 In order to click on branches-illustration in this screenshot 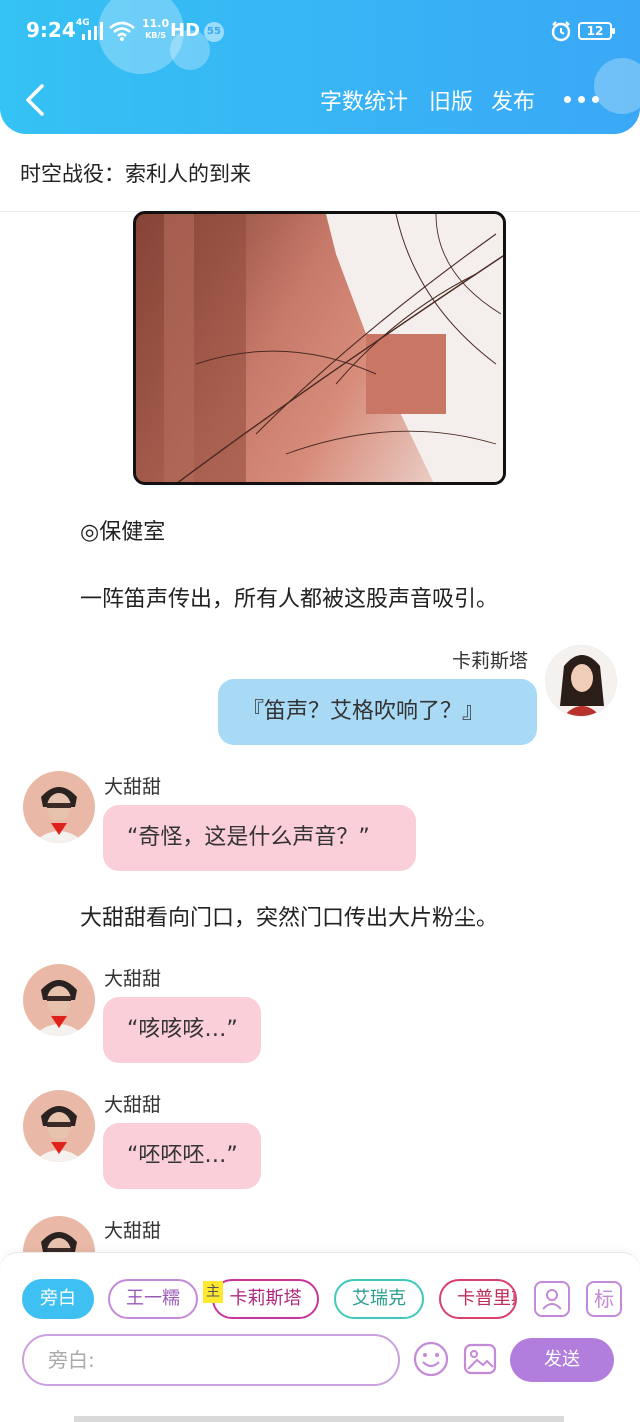, I will do `click(319, 348)`.